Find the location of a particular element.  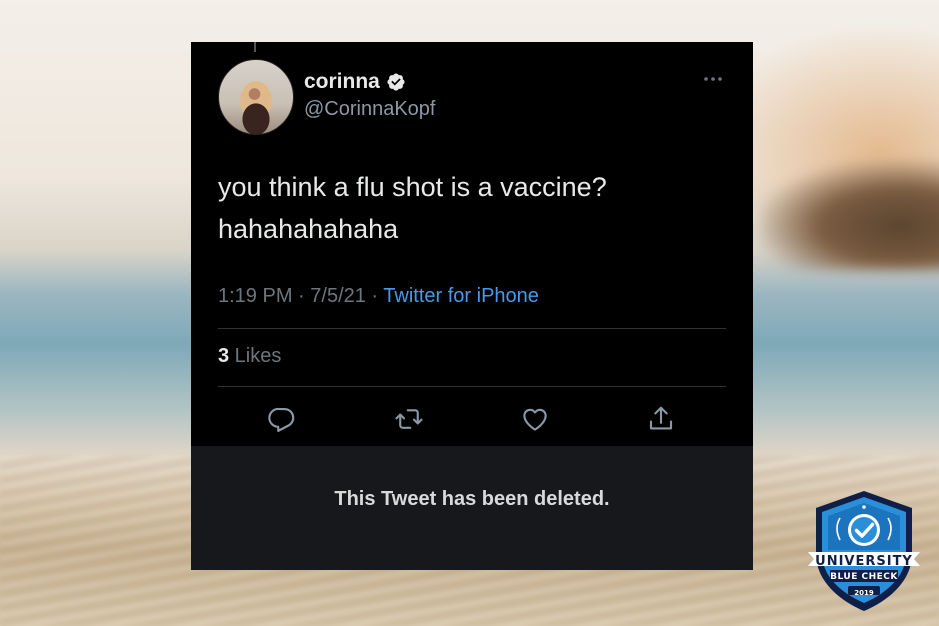

like-button is located at coordinates (535, 419).